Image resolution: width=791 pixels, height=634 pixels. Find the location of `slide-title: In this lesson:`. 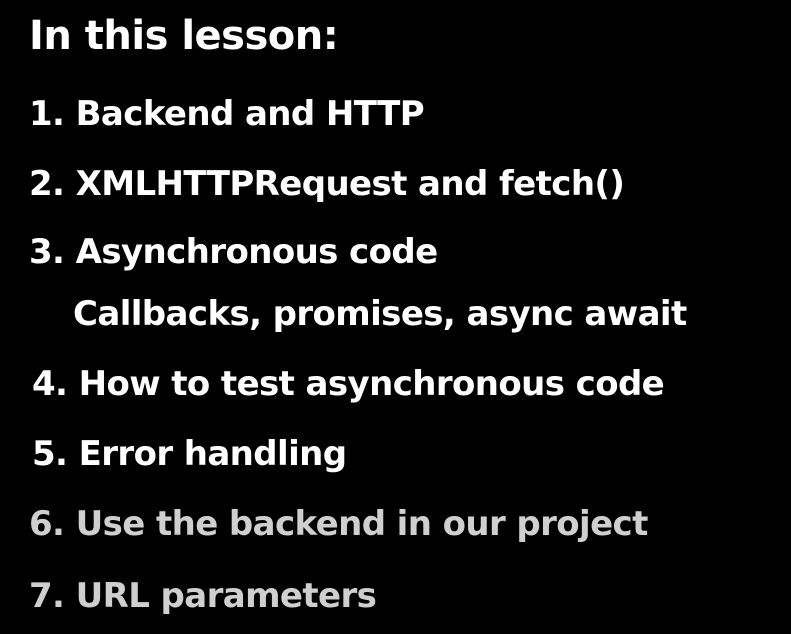

slide-title: In this lesson: is located at coordinates (184, 36).